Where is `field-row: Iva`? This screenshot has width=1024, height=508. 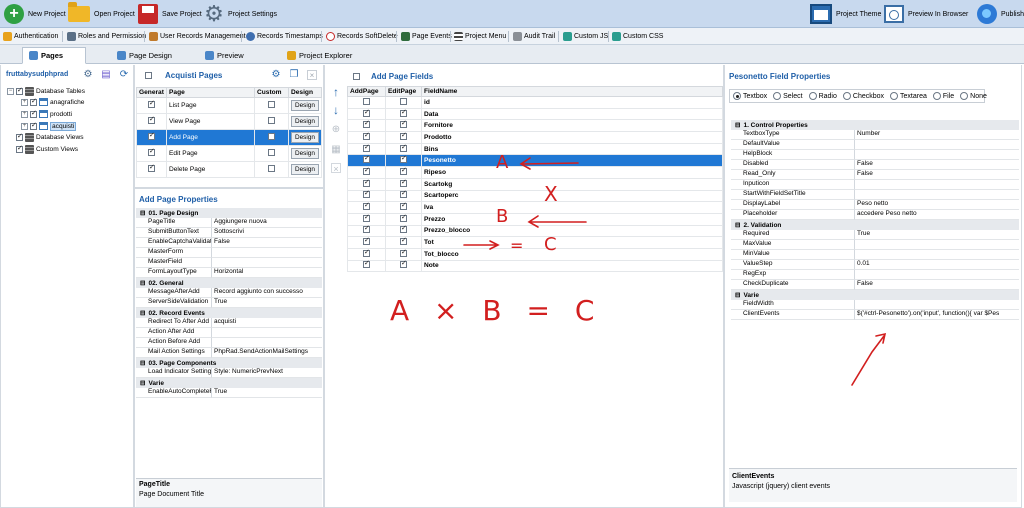
field-row: Iva is located at coordinates (535, 207).